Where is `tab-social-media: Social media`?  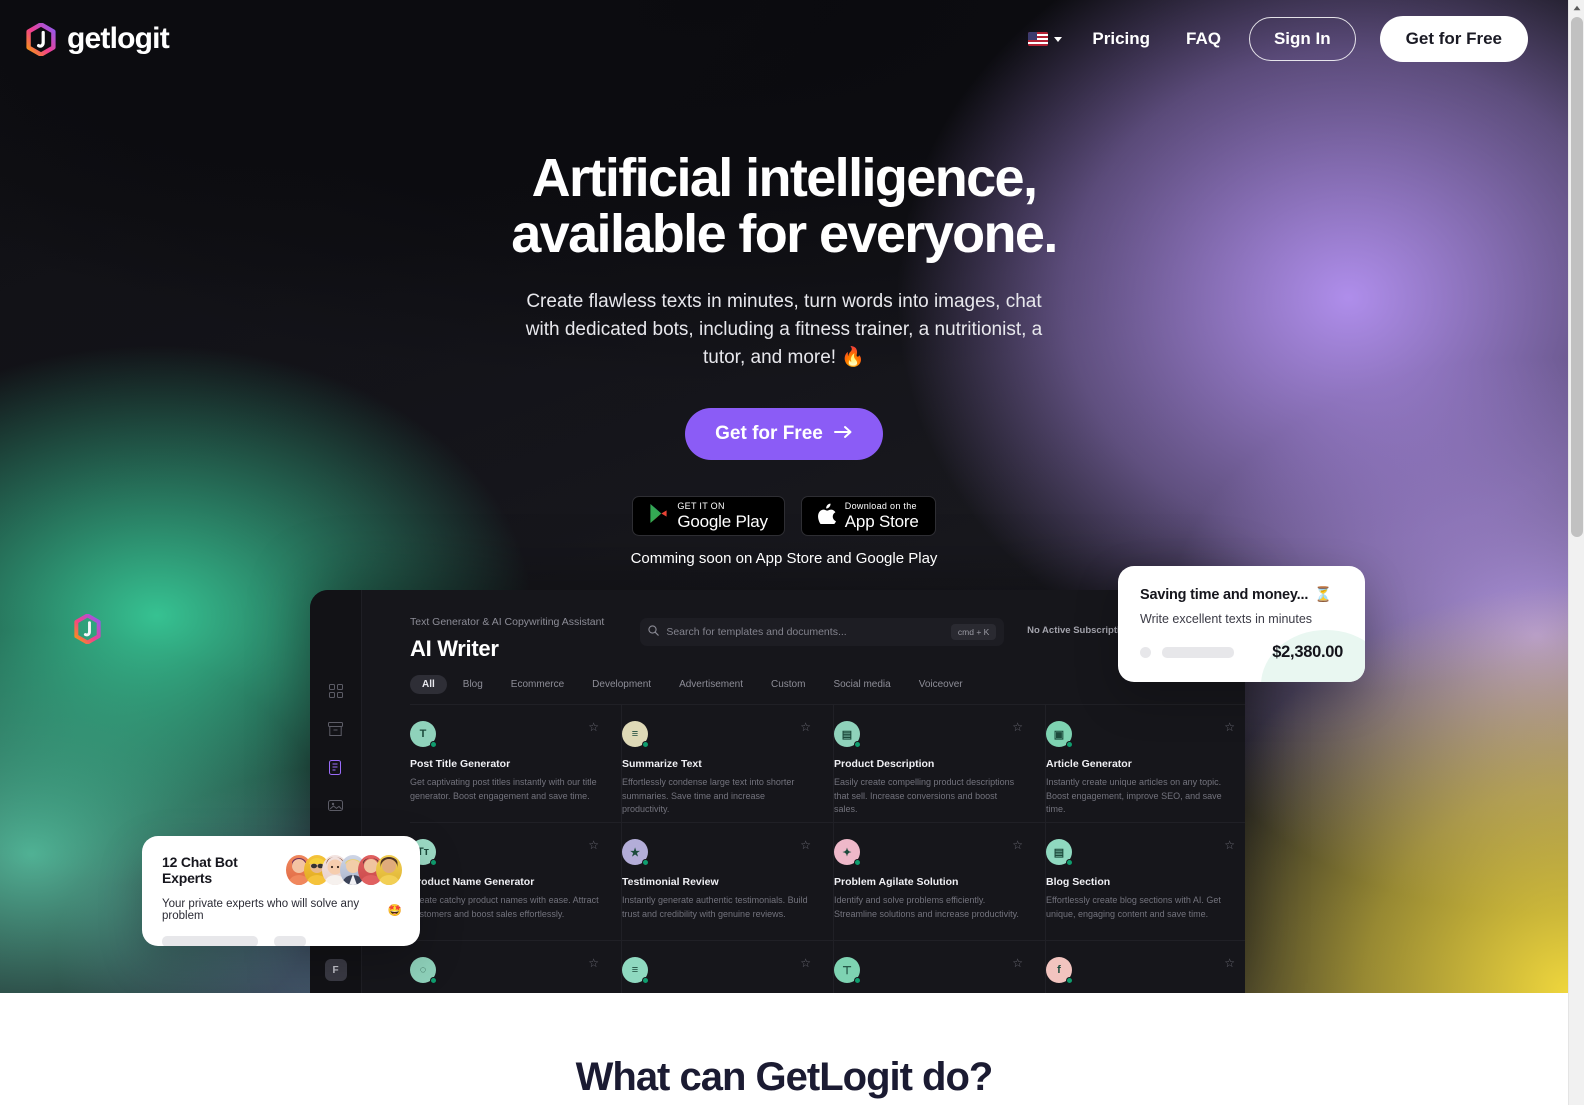
tab-social-media: Social media is located at coordinates (861, 684).